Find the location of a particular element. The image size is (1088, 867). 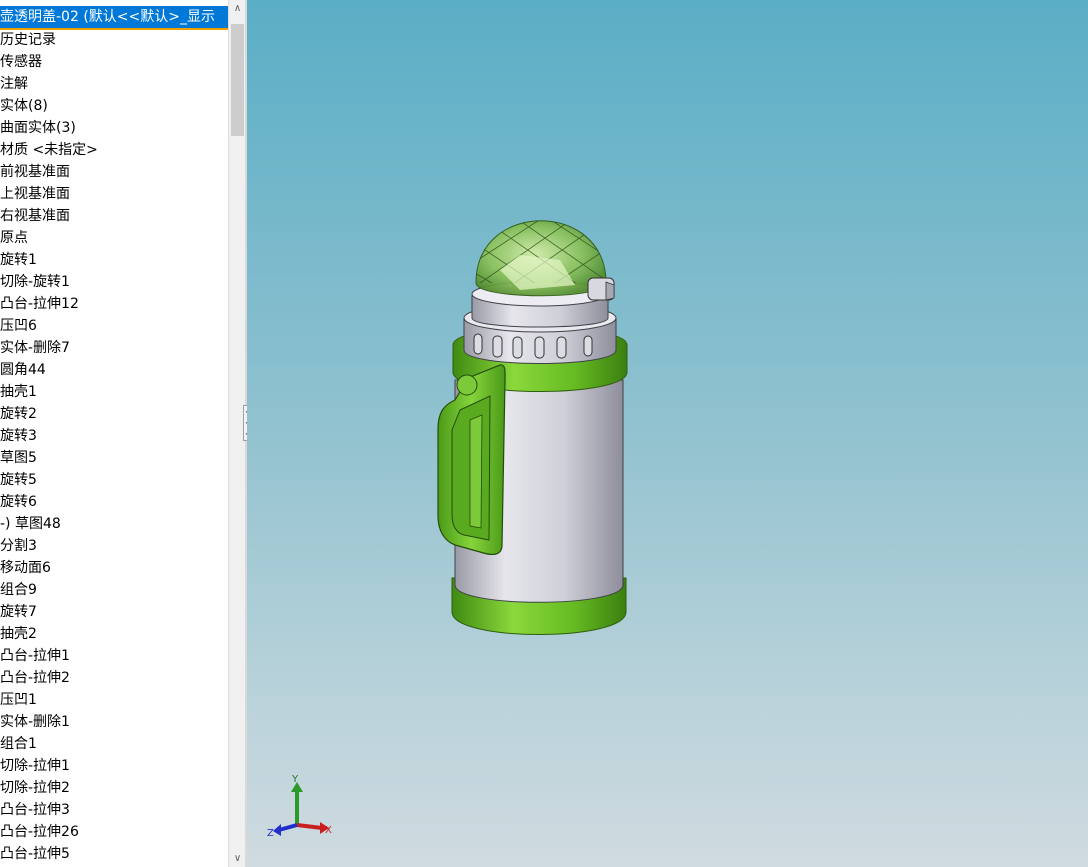

tree-item: 抽壳1 is located at coordinates (114, 392).